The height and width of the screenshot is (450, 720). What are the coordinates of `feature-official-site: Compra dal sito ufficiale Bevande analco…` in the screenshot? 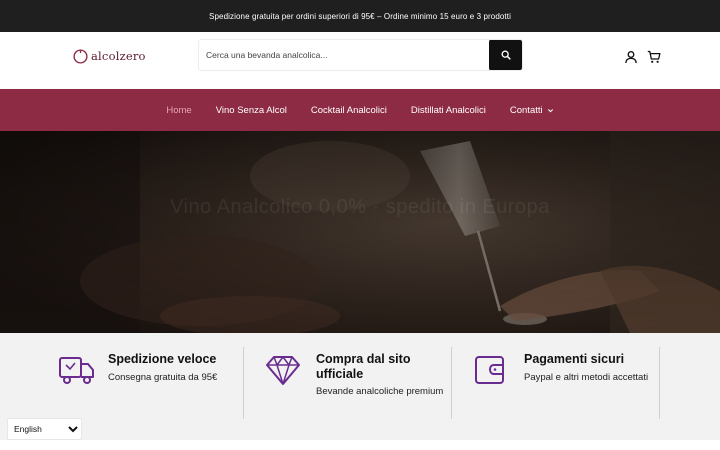 It's located at (347, 386).